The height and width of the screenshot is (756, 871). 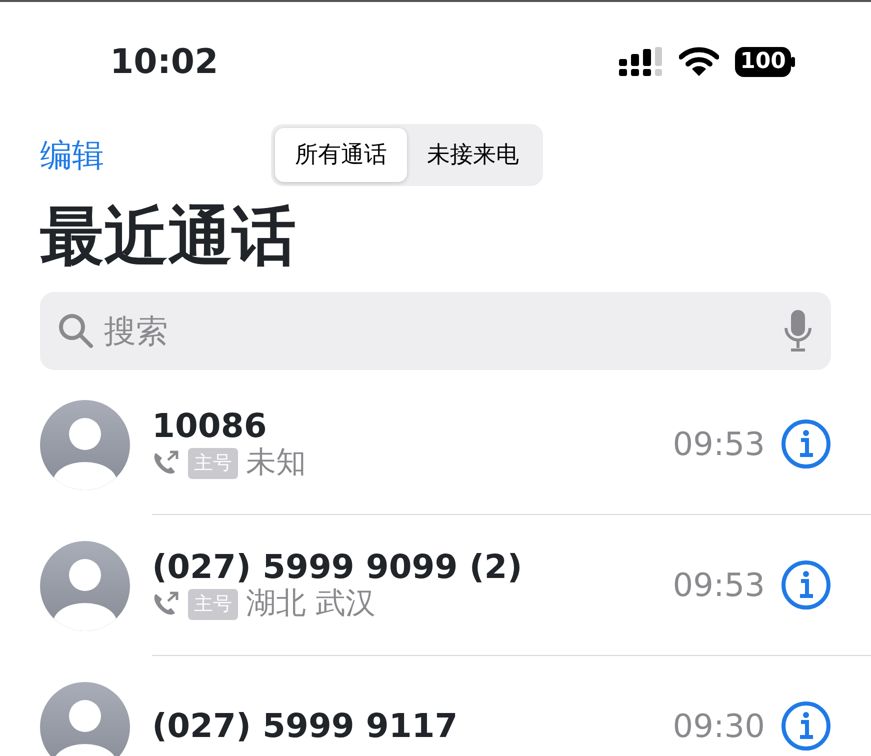 What do you see at coordinates (473, 155) in the screenshot?
I see `segment-tab: 未接来电` at bounding box center [473, 155].